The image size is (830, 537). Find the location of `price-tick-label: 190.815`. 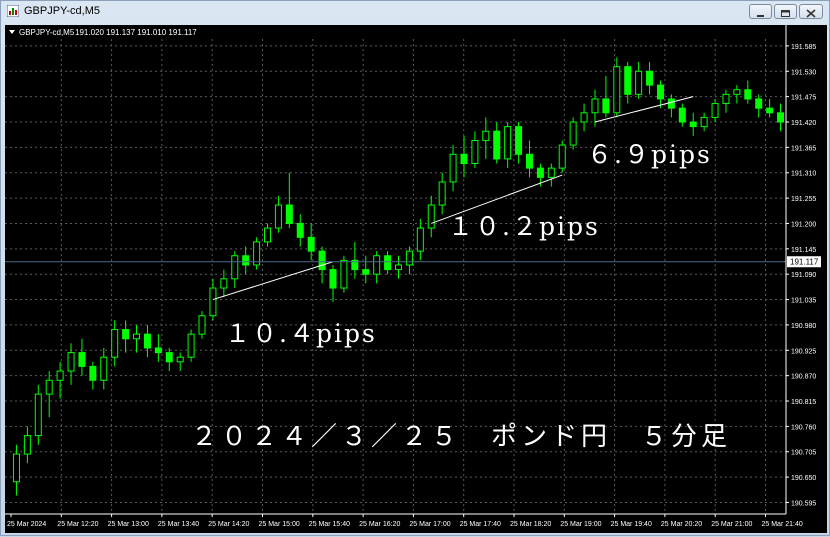

price-tick-label: 190.815 is located at coordinates (803, 402).